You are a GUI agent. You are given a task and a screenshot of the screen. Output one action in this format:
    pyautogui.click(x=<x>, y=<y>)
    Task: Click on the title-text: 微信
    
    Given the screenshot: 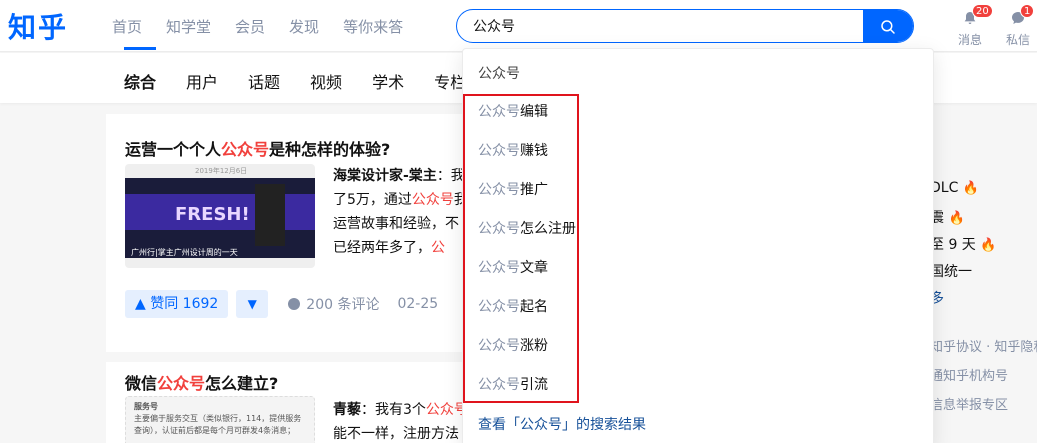 What is the action you would take?
    pyautogui.click(x=141, y=383)
    